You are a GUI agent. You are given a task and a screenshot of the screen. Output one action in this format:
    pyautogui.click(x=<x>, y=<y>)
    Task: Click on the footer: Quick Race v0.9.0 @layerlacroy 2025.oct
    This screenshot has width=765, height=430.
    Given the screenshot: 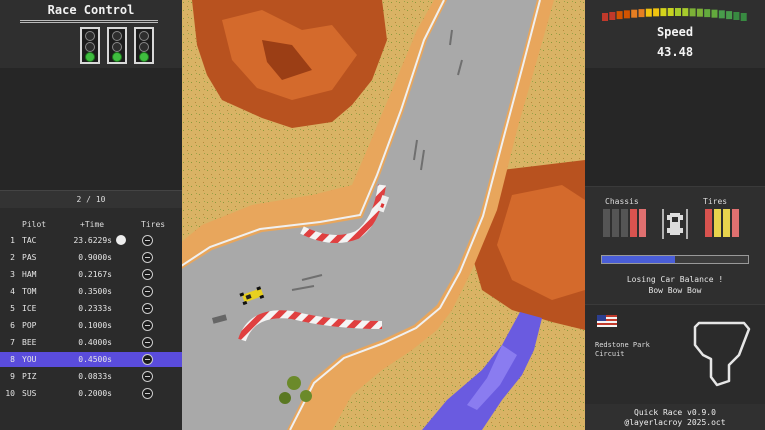 What is the action you would take?
    pyautogui.click(x=675, y=417)
    